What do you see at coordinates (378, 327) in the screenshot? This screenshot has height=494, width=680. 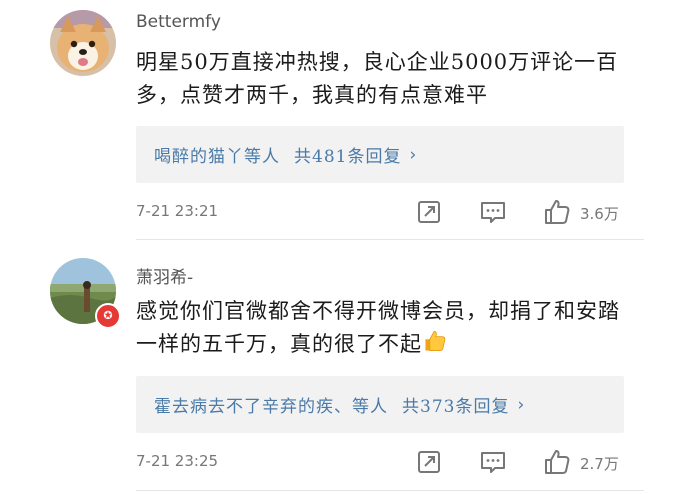 I see `comment-text: 感觉你们官微都舍不得开微博会员，却捐了和安踏一样的五千万，真的很了不起` at bounding box center [378, 327].